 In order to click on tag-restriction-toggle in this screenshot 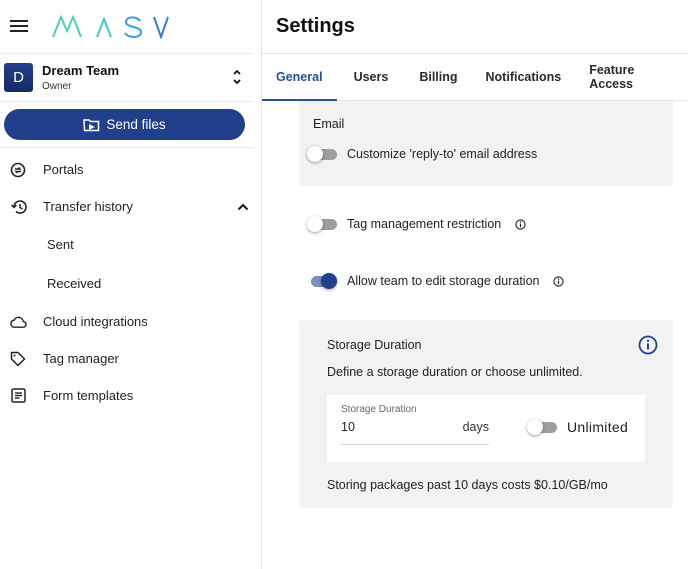, I will do `click(322, 224)`.